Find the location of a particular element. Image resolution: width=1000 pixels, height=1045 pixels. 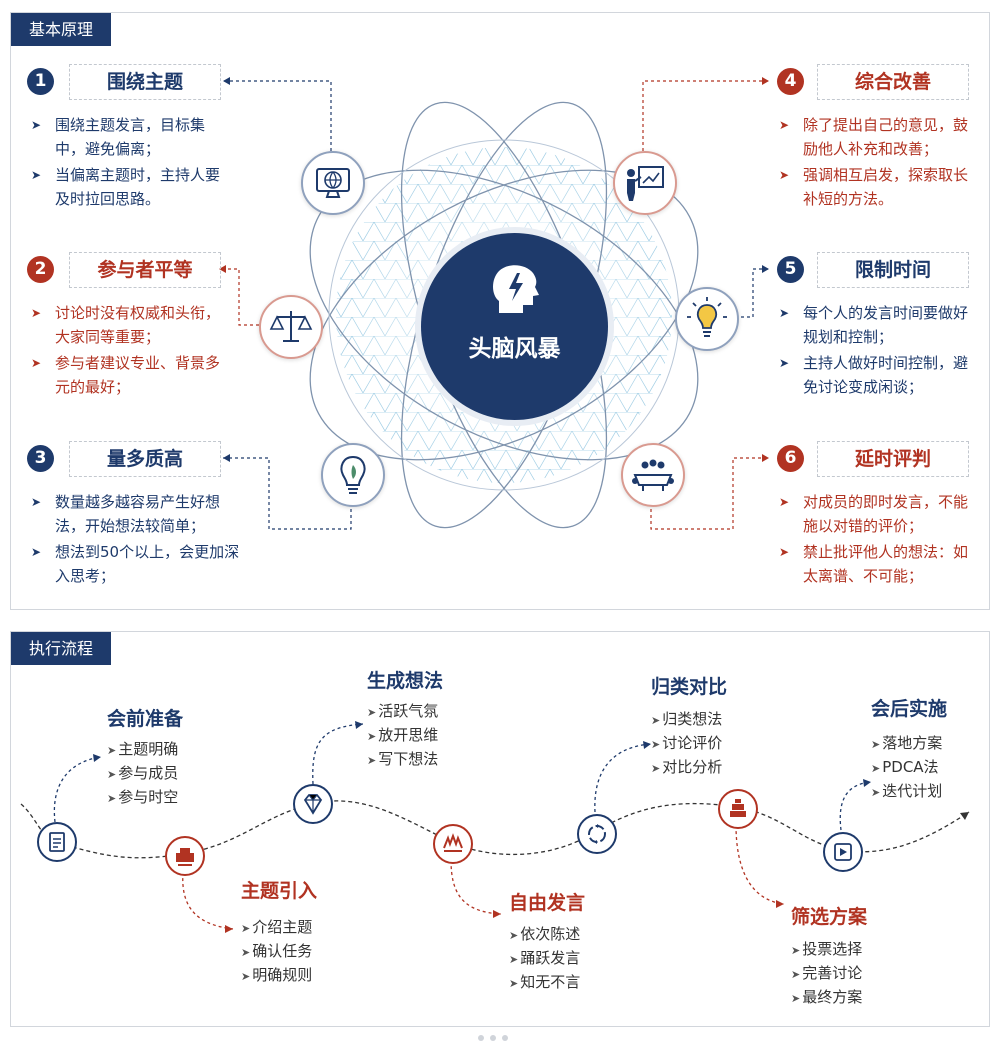

principle-2-icon-circle is located at coordinates (291, 327).